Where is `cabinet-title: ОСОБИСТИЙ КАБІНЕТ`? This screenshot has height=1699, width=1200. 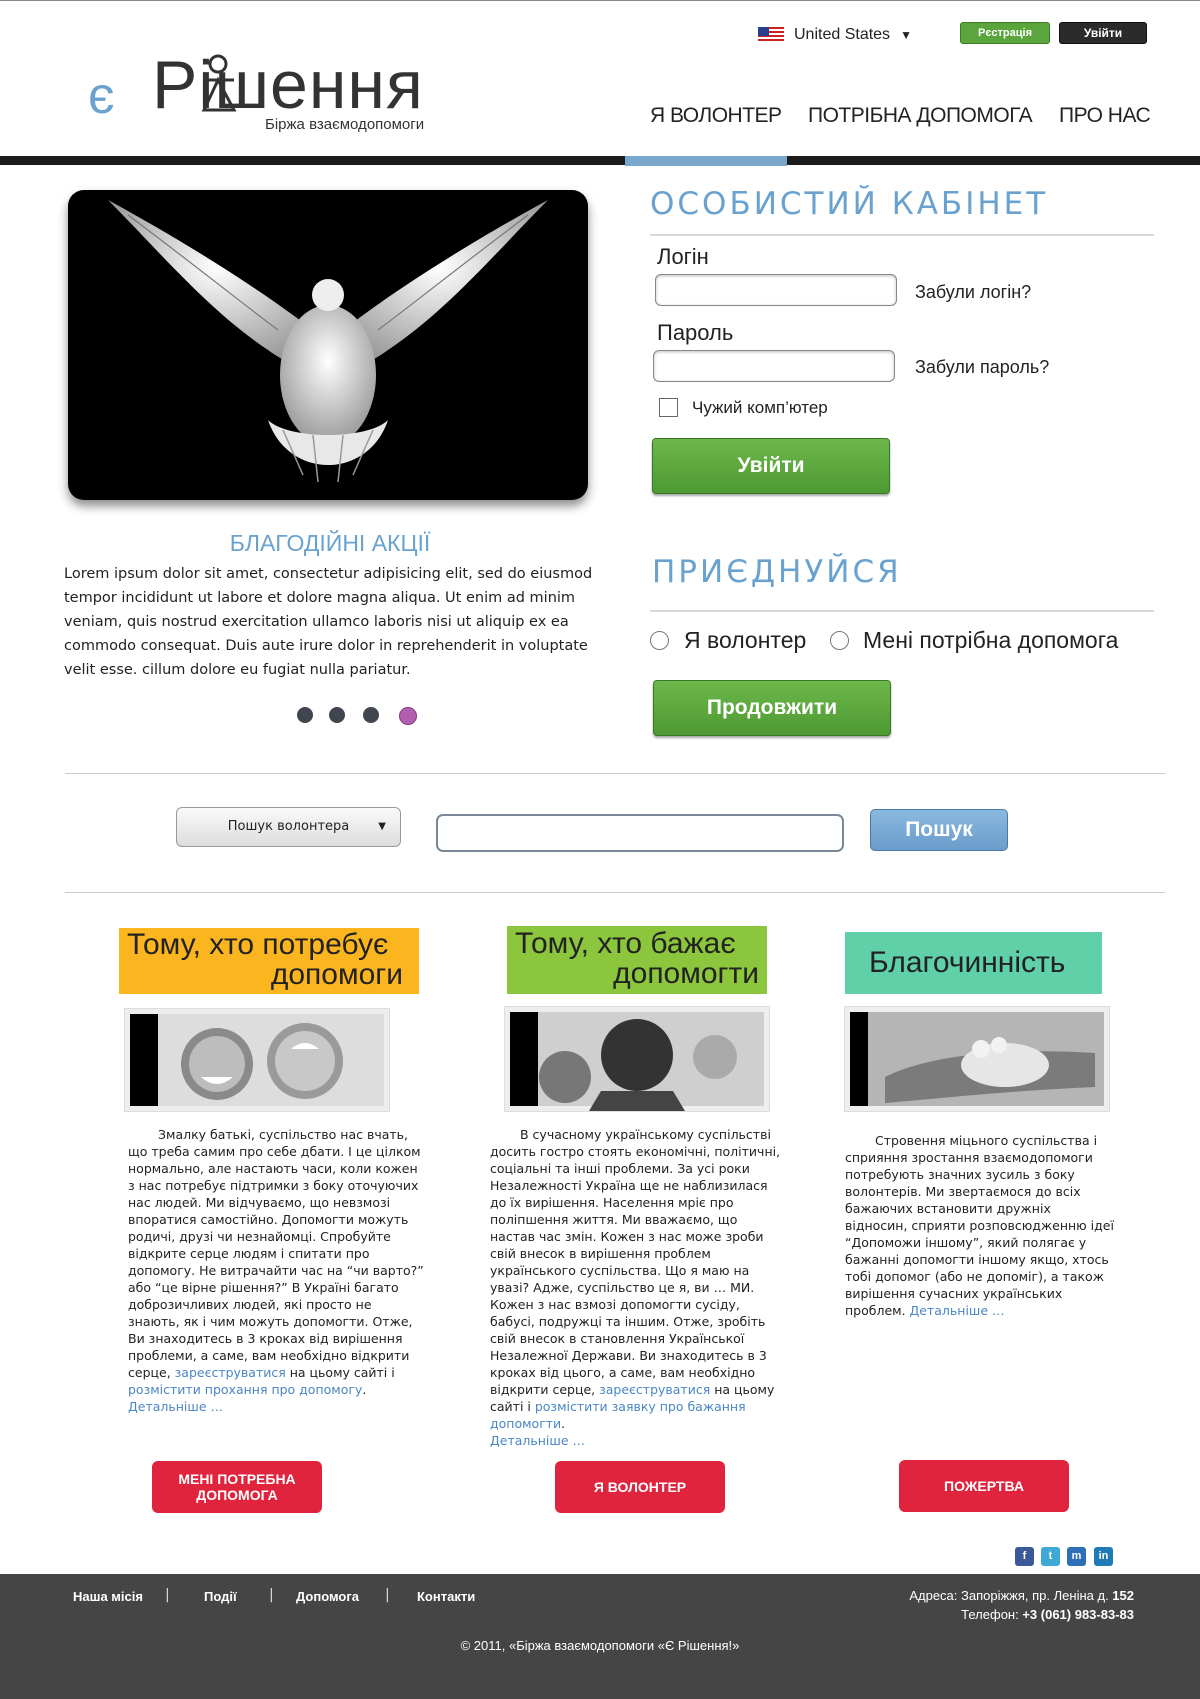
cabinet-title: ОСОБИСТИЙ КАБІНЕТ is located at coordinates (849, 204).